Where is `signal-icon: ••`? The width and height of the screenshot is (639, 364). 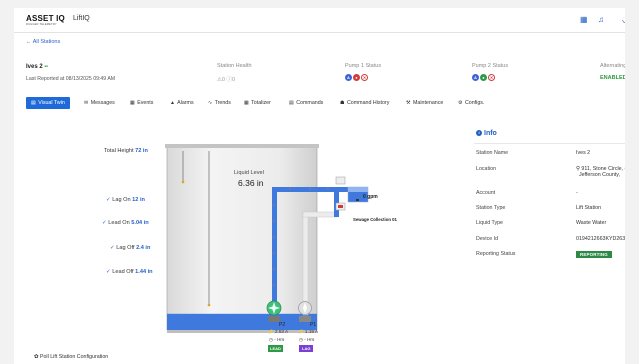
signal-icon: •• is located at coordinates (46, 67).